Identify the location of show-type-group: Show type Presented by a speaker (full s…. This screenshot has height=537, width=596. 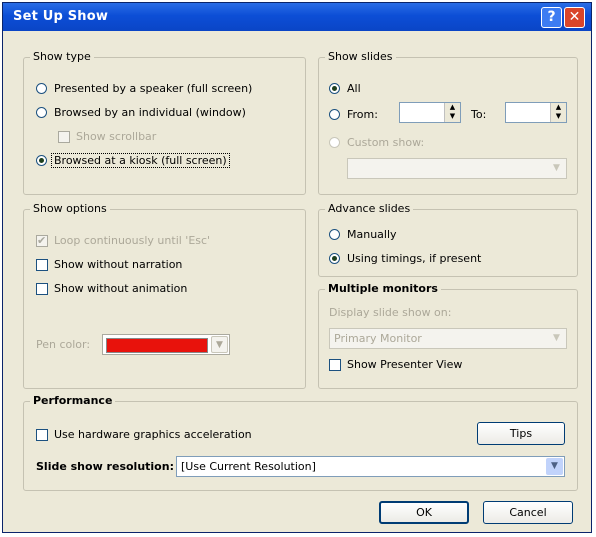
(164, 122).